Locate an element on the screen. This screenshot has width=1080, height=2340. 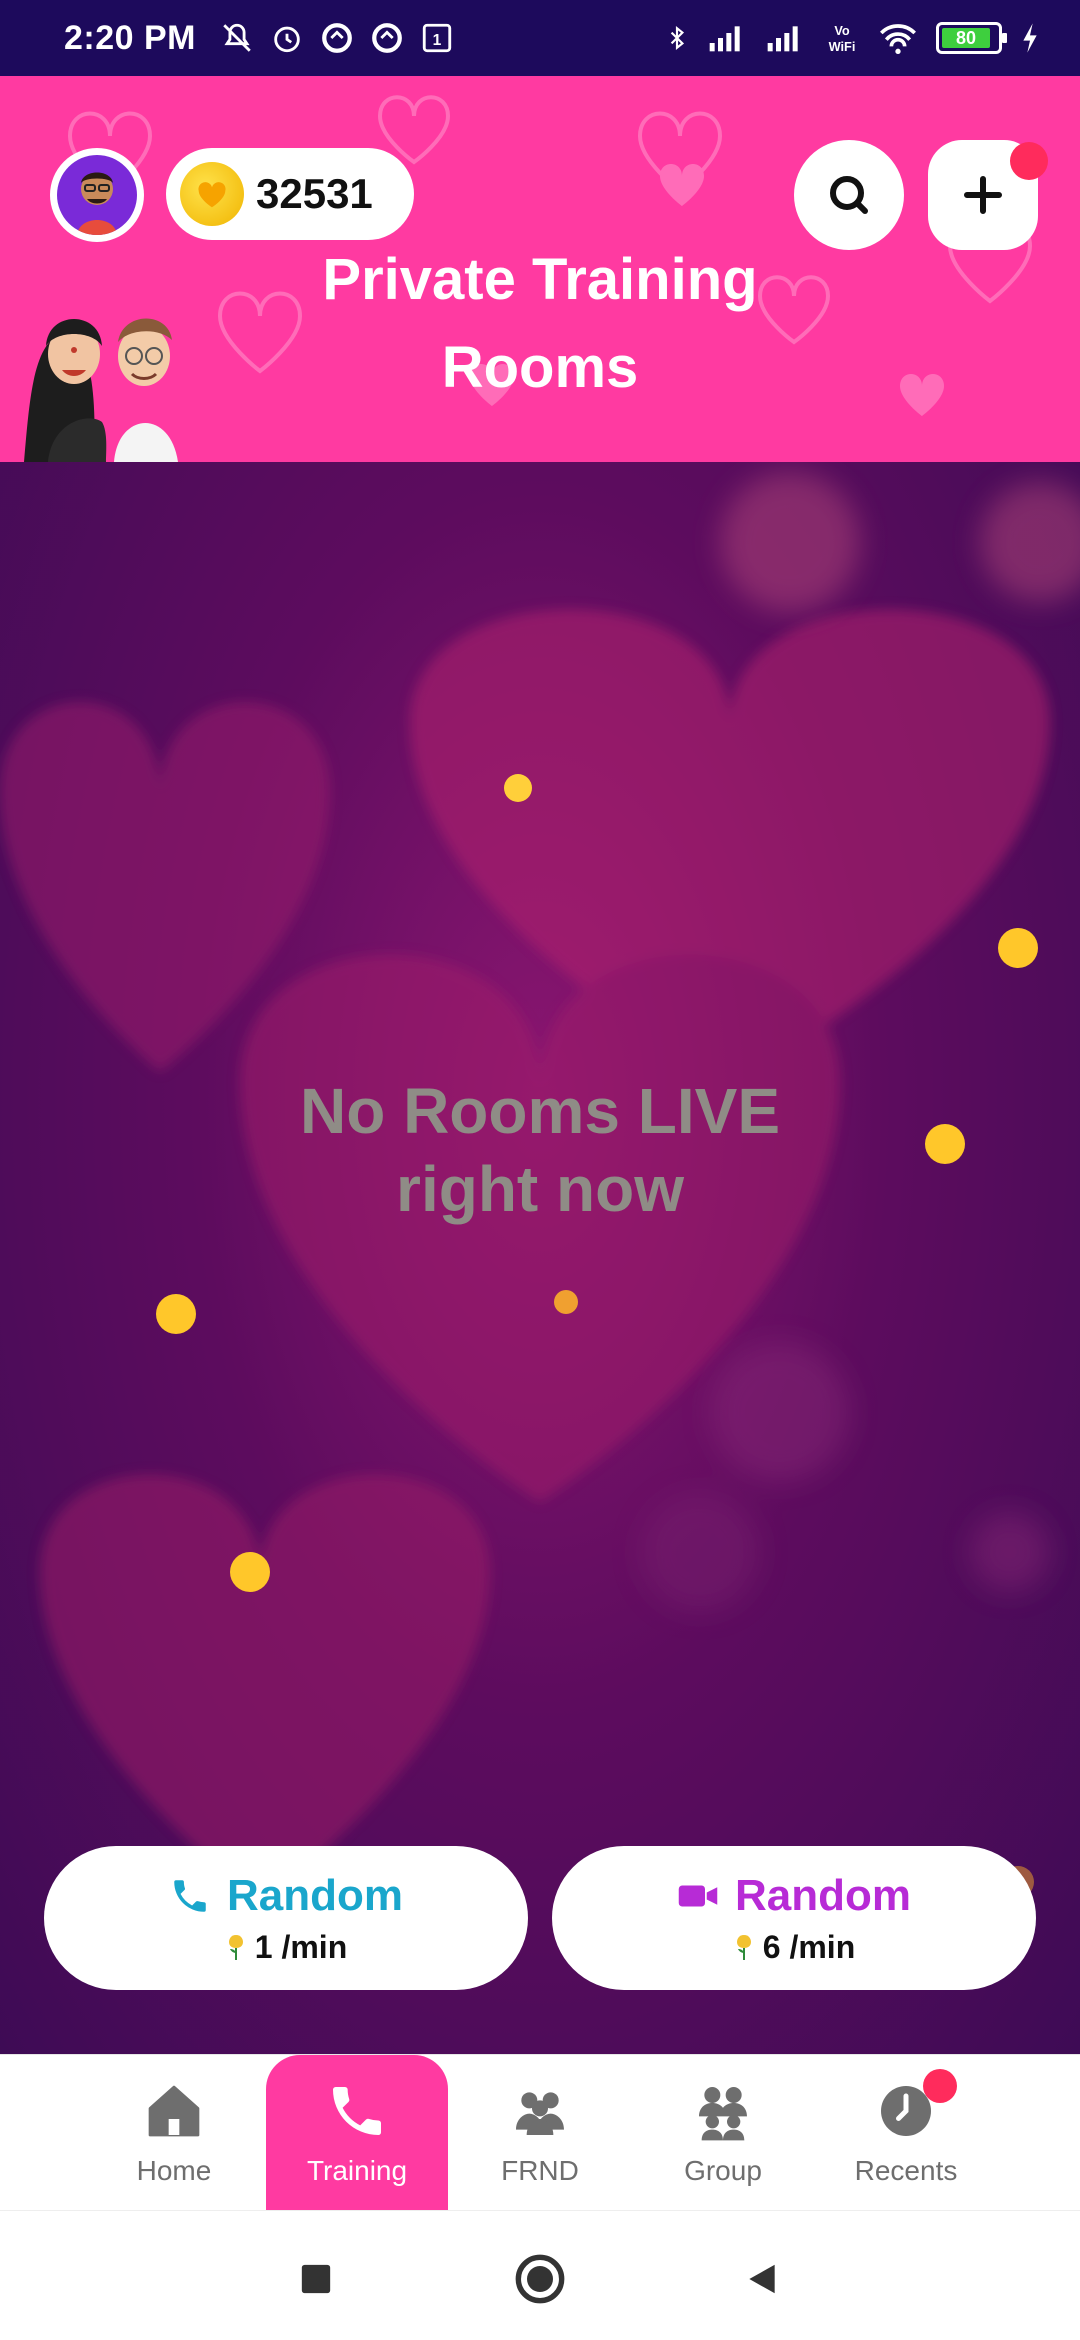
bottom-nav: Home Training FRND Group Recents is located at coordinates (540, 2132).